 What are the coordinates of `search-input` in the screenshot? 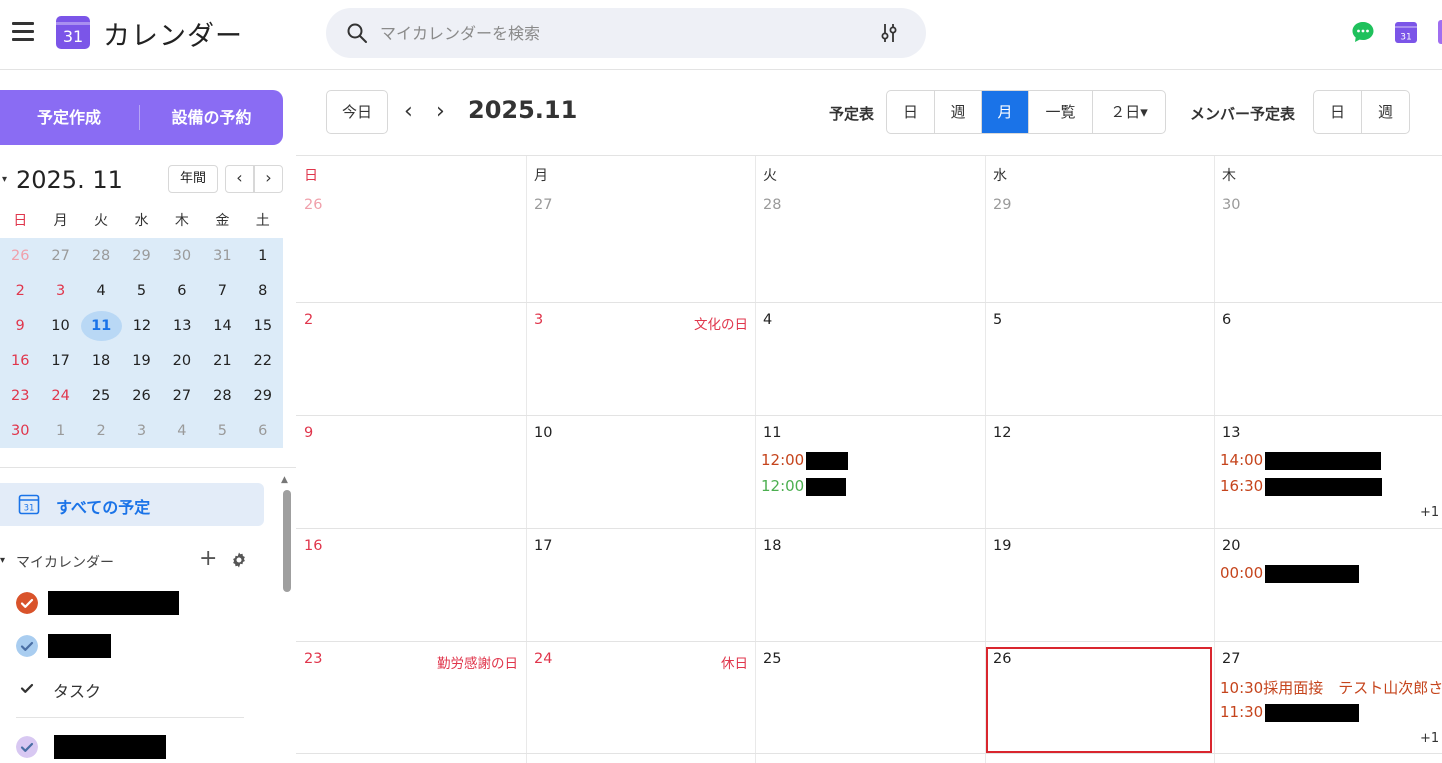 It's located at (620, 33).